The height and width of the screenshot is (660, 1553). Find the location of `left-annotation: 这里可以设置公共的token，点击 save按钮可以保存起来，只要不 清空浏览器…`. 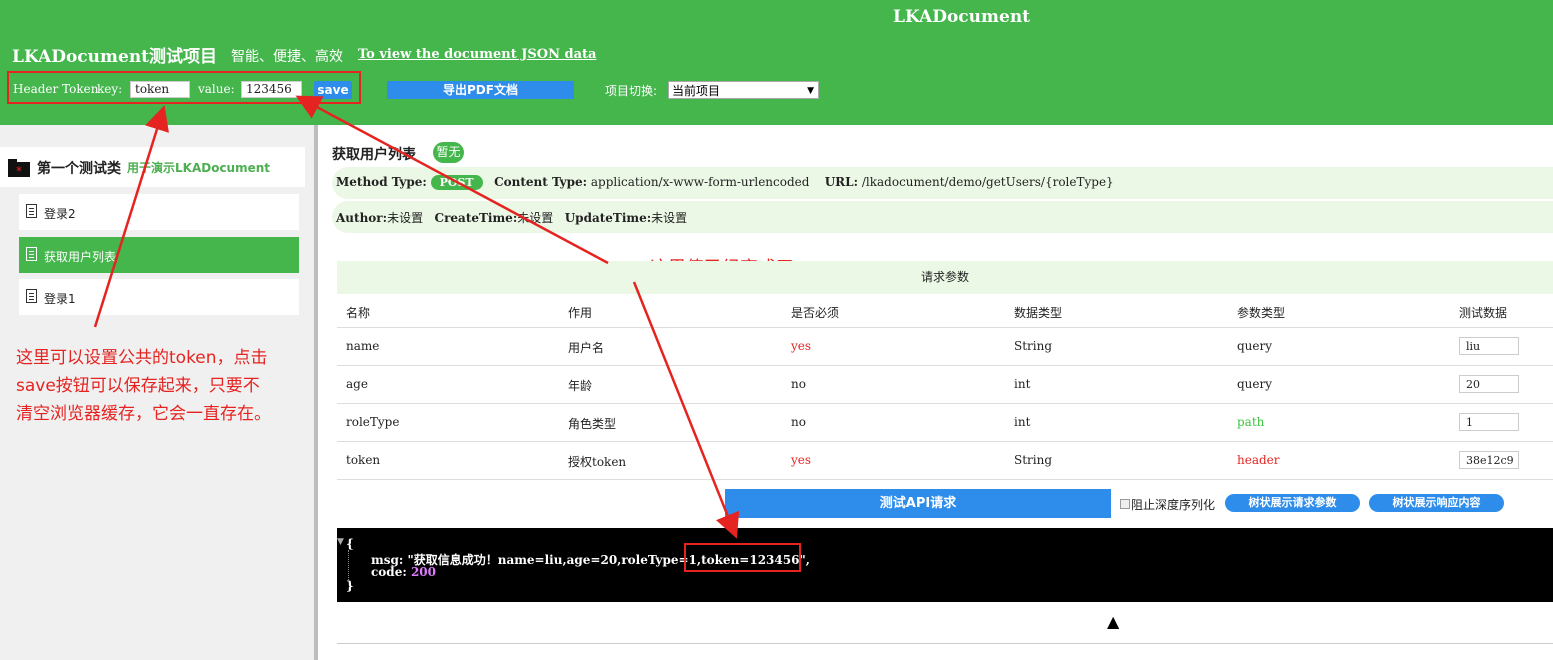

left-annotation: 这里可以设置公共的token，点击 save按钮可以保存起来，只要不 清空浏览器… is located at coordinates (143, 386).